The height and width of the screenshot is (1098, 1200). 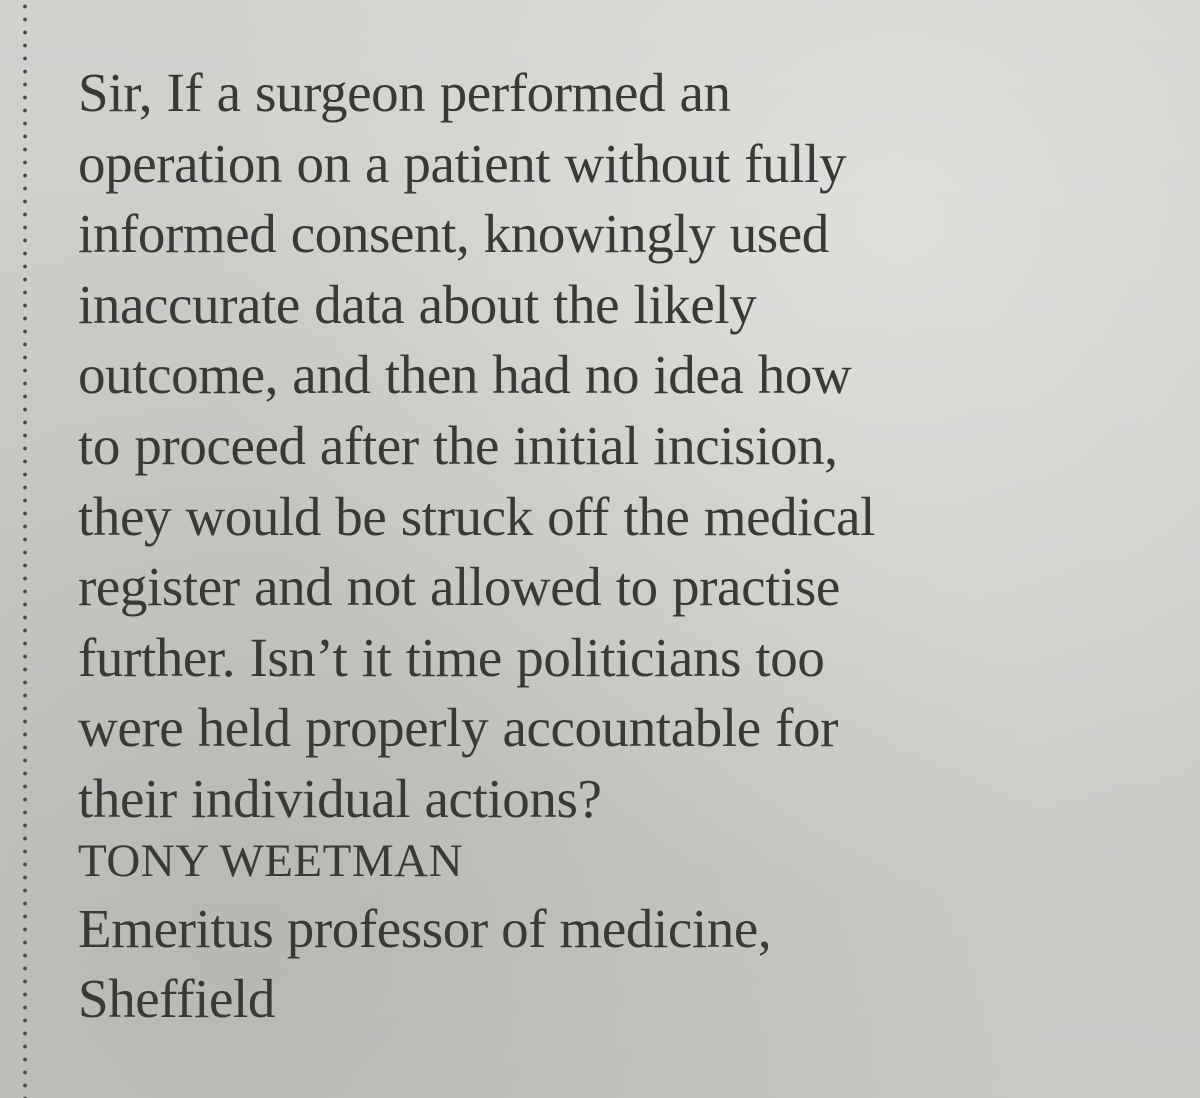 I want to click on letter-line: register and not allowed to practise, so click(x=459, y=587).